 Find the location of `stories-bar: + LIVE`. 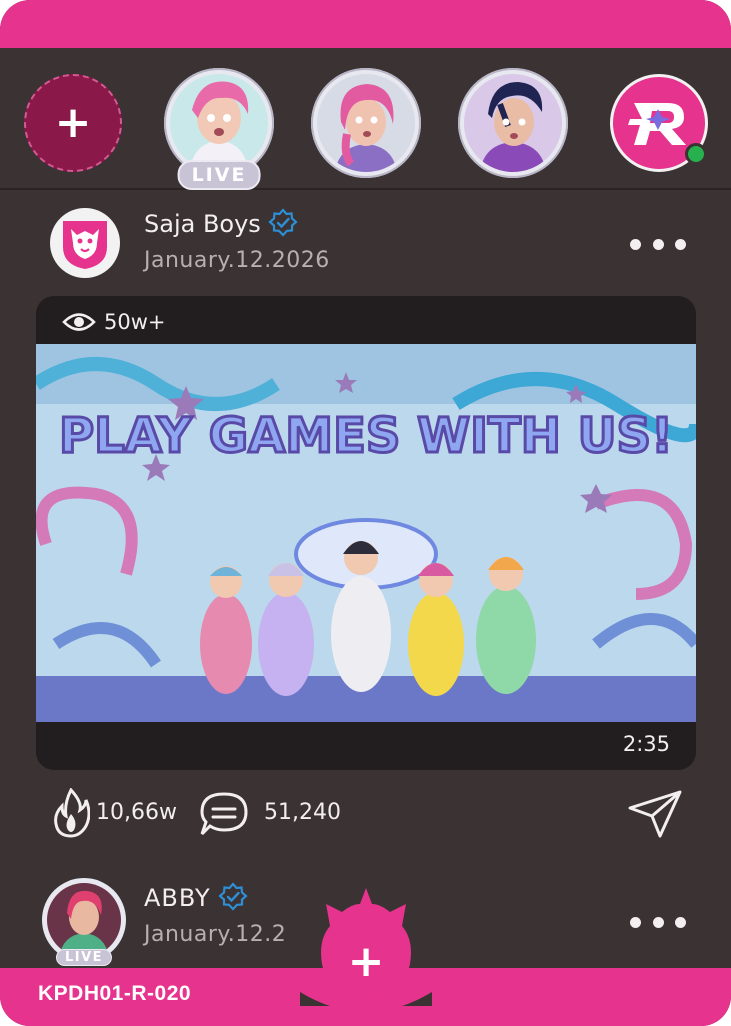

stories-bar: + LIVE is located at coordinates (365, 119).